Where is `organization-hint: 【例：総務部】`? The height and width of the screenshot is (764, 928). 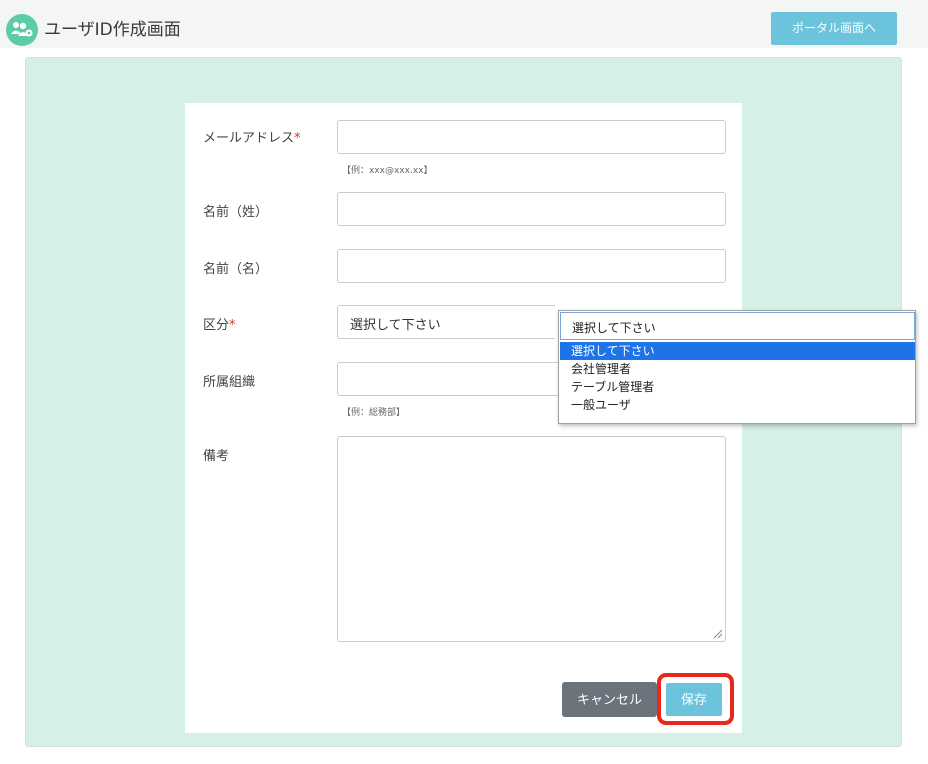 organization-hint: 【例：総務部】 is located at coordinates (374, 413).